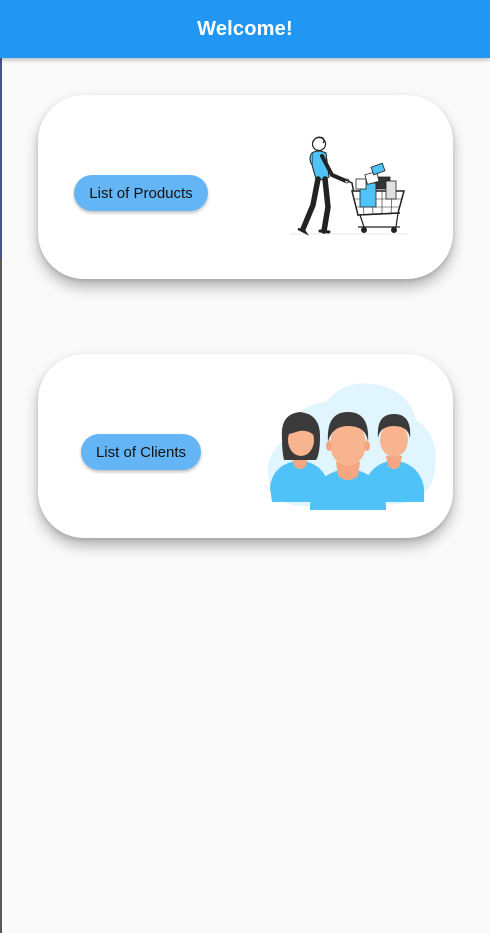 The width and height of the screenshot is (490, 933). What do you see at coordinates (351, 446) in the screenshot?
I see `people-group-icon` at bounding box center [351, 446].